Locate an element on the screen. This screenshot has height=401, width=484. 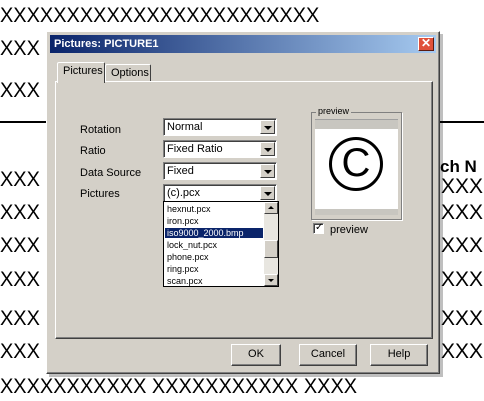
preview-checkbox: ✓ is located at coordinates (318, 228).